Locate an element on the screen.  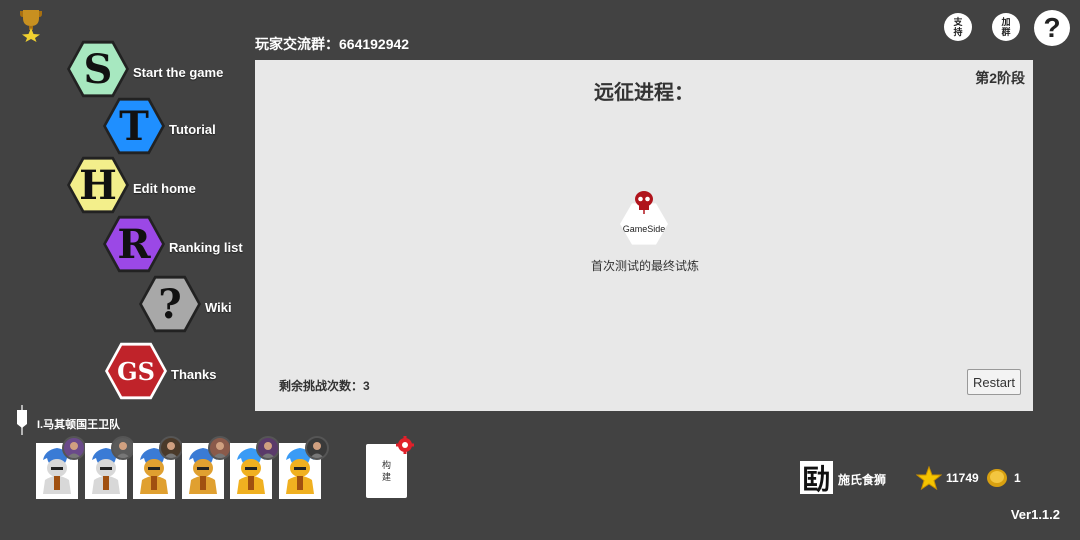
gear-icon is located at coordinates (405, 445).